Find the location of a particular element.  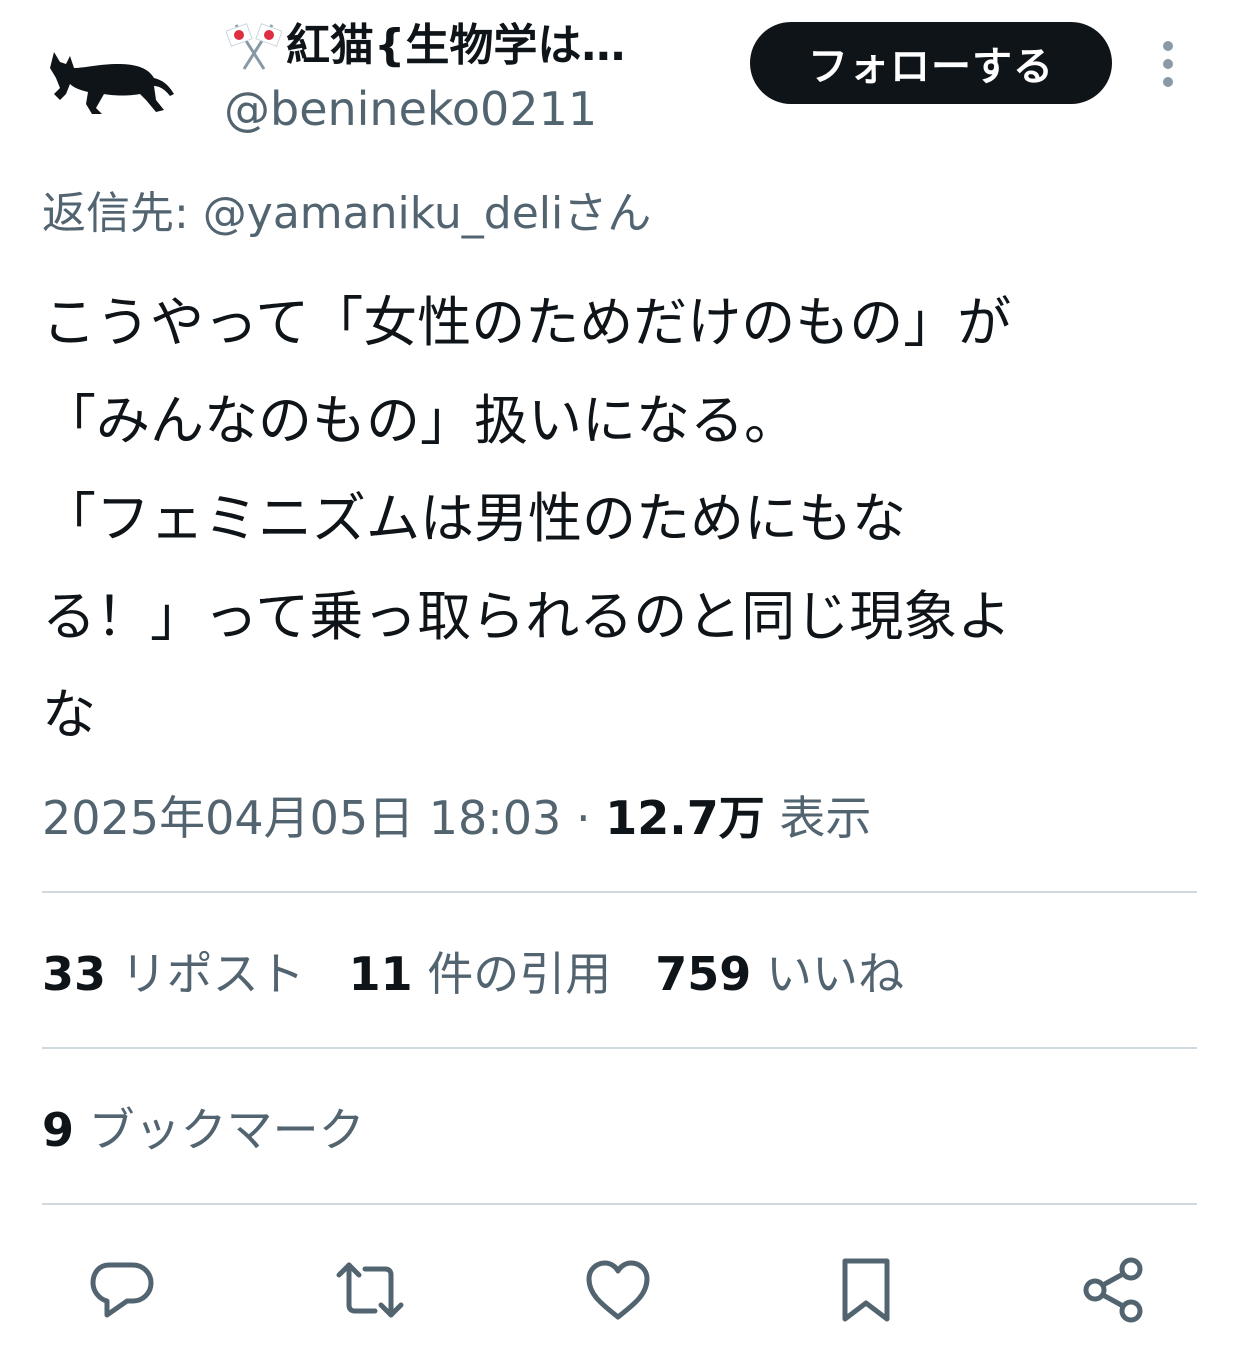

tweet-header: 紅猫{生物学は… @benineko0211 フォローする is located at coordinates (619, 75).